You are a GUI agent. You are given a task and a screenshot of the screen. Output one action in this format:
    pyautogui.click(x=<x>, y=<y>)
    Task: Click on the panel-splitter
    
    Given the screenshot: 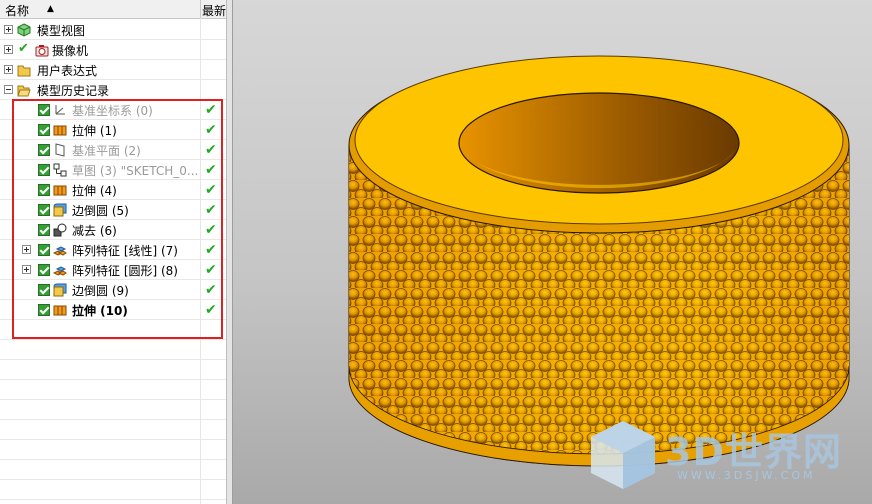 What is the action you would take?
    pyautogui.click(x=229, y=252)
    